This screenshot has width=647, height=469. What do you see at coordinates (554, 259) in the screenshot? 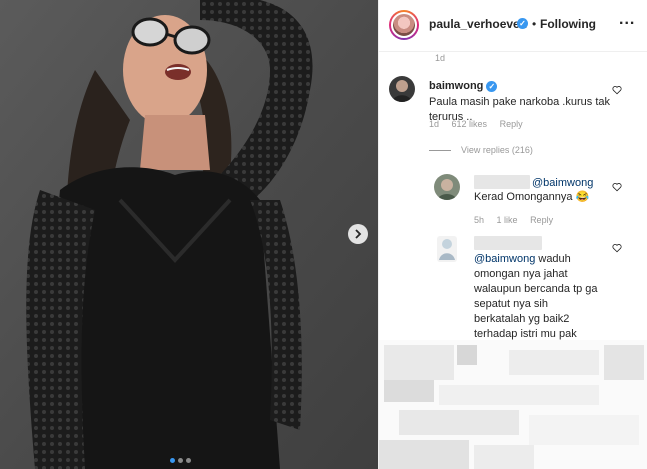
I see `reply-text-line: waduh` at bounding box center [554, 259].